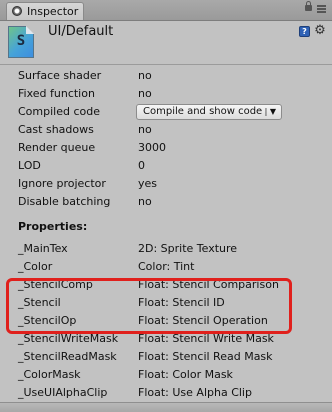 This screenshot has height=412, width=332. I want to click on shader-icon-letter: S, so click(21, 41).